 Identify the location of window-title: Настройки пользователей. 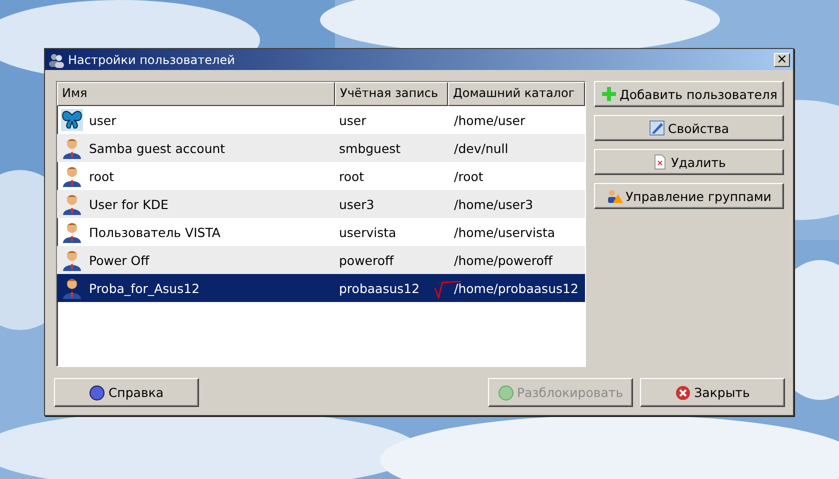
(152, 59).